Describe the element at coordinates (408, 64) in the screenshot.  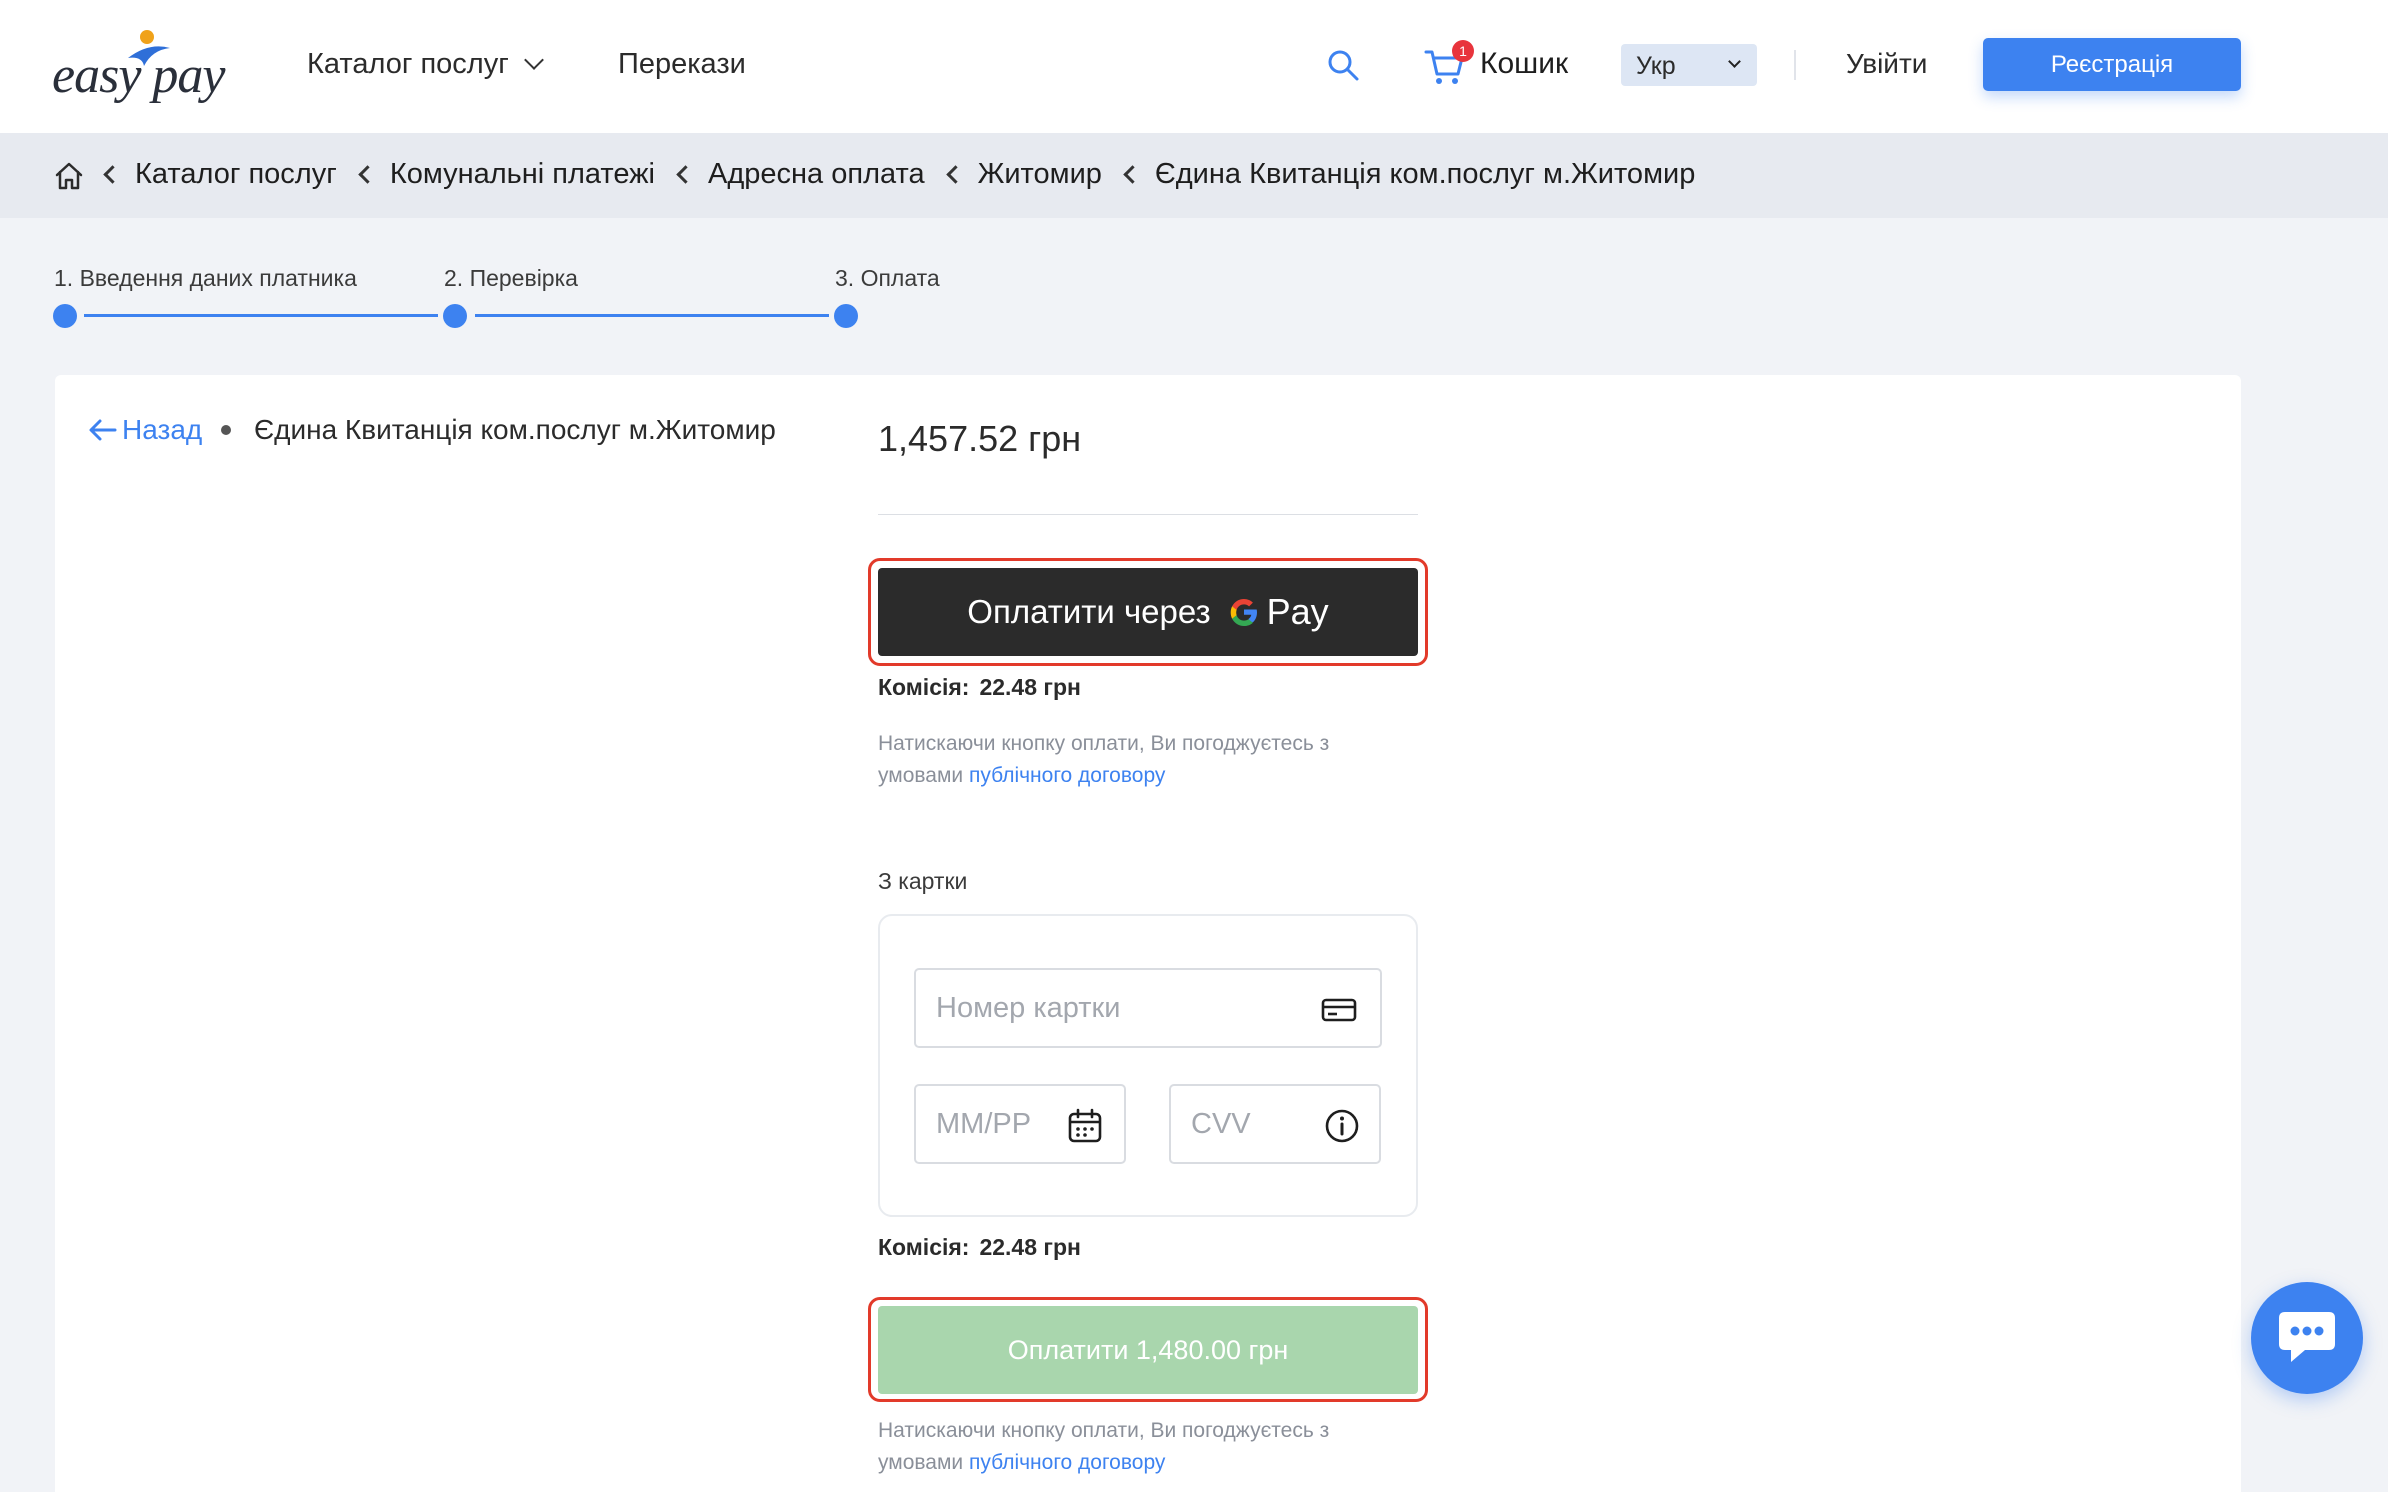
I see `nav-catalog-label: Каталог послуг` at that location.